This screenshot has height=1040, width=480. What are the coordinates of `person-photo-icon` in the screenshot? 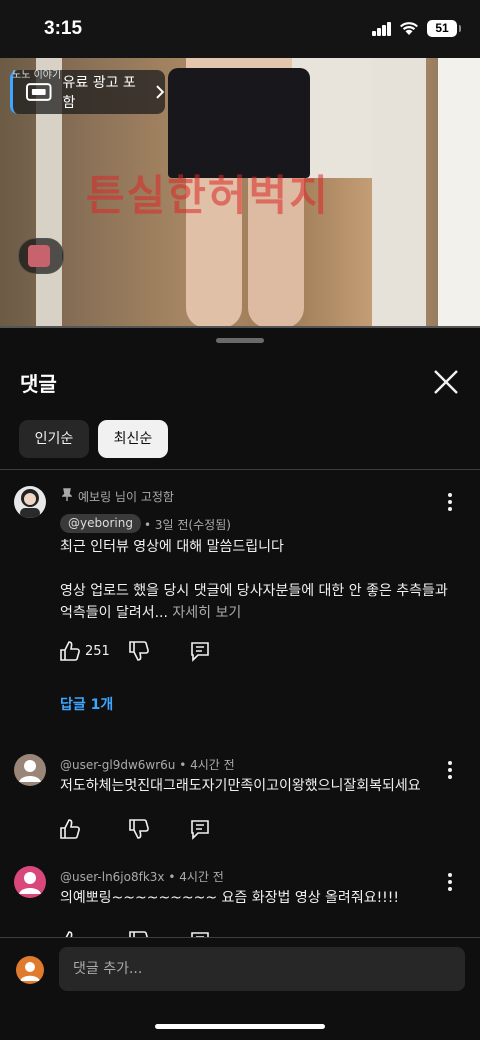 It's located at (30, 503).